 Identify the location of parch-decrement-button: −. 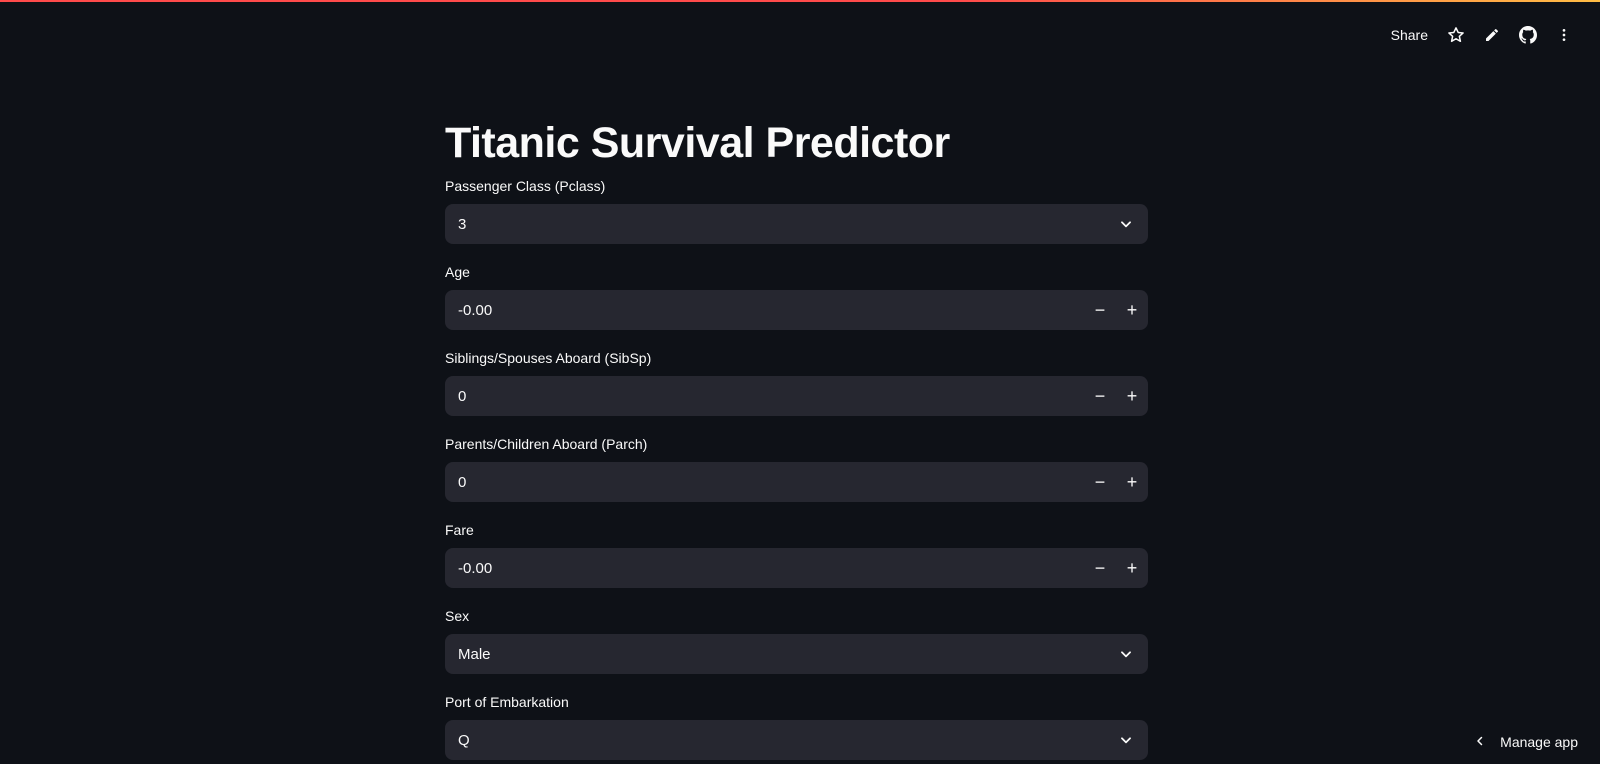
(1100, 482).